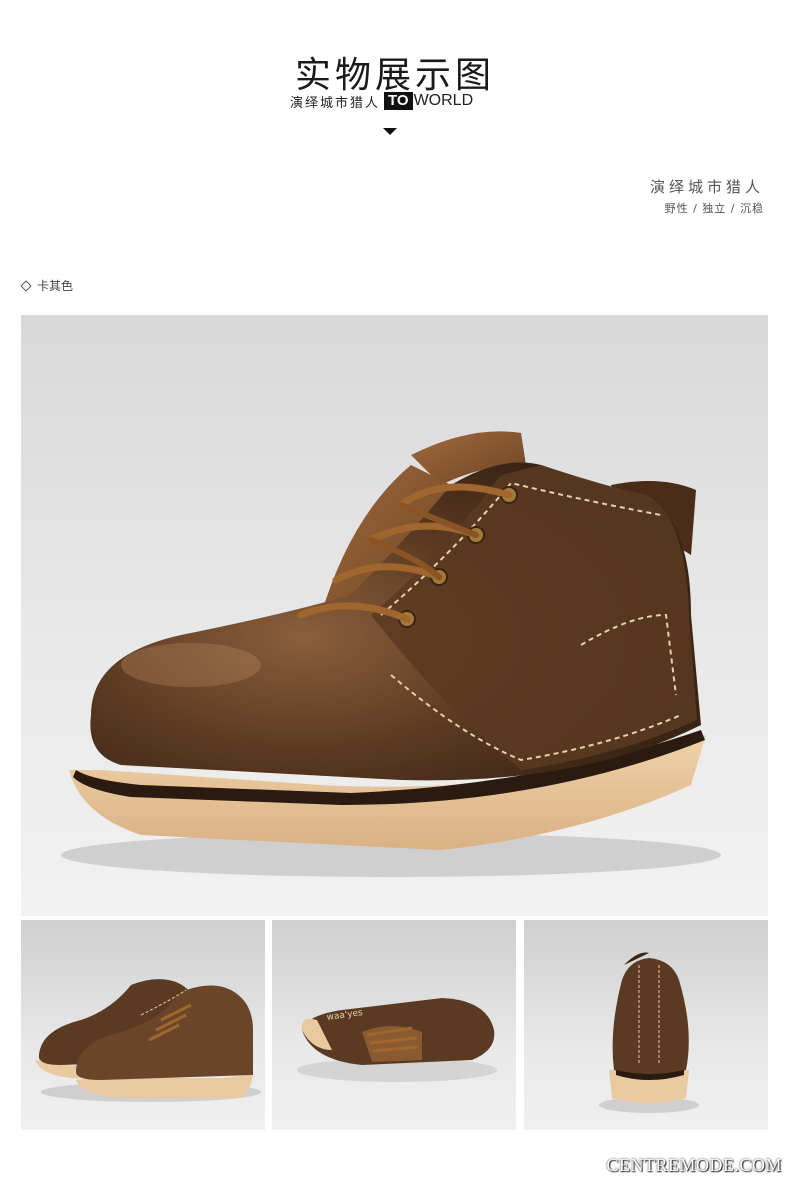 This screenshot has width=790, height=1180. What do you see at coordinates (148, 1040) in the screenshot?
I see `boots-pair-illustration` at bounding box center [148, 1040].